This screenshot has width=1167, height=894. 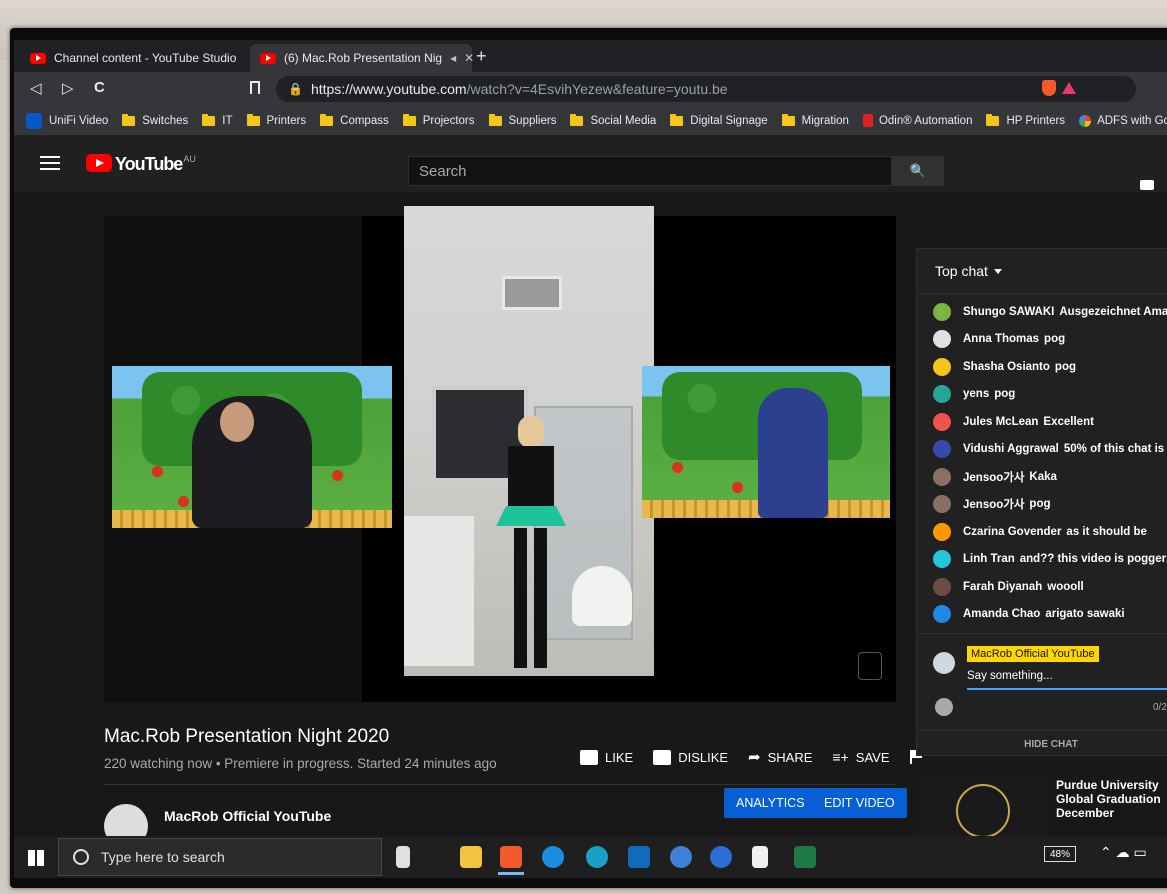 I want to click on bookmark-label: Printers, so click(x=286, y=120).